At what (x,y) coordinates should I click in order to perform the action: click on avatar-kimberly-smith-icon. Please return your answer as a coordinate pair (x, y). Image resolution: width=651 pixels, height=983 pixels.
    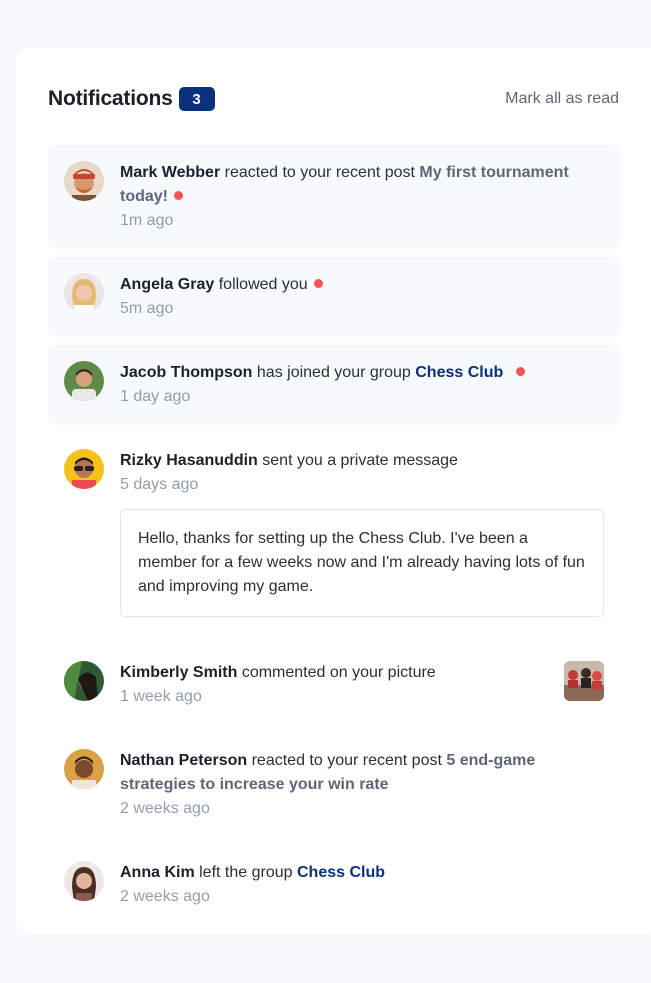
    Looking at the image, I should click on (84, 681).